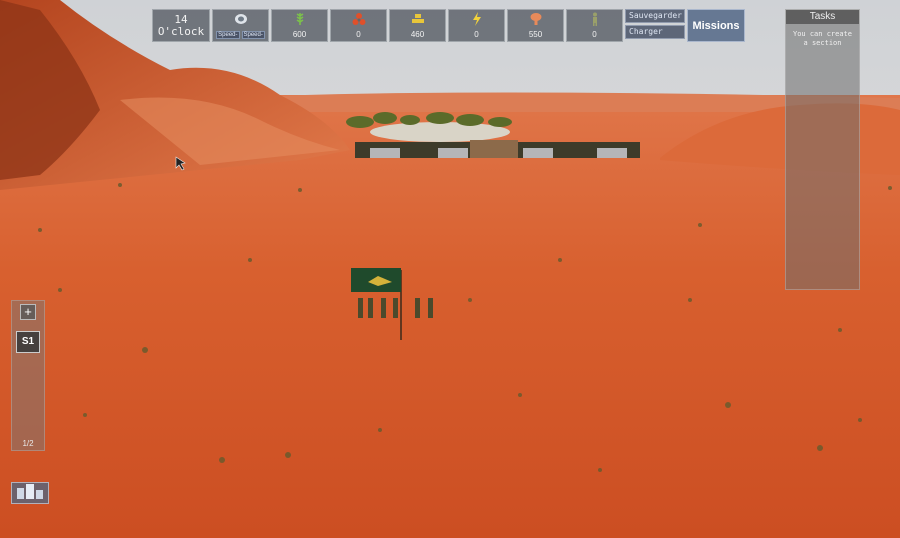 The height and width of the screenshot is (538, 900). What do you see at coordinates (299, 34) in the screenshot?
I see `food-value: 600` at bounding box center [299, 34].